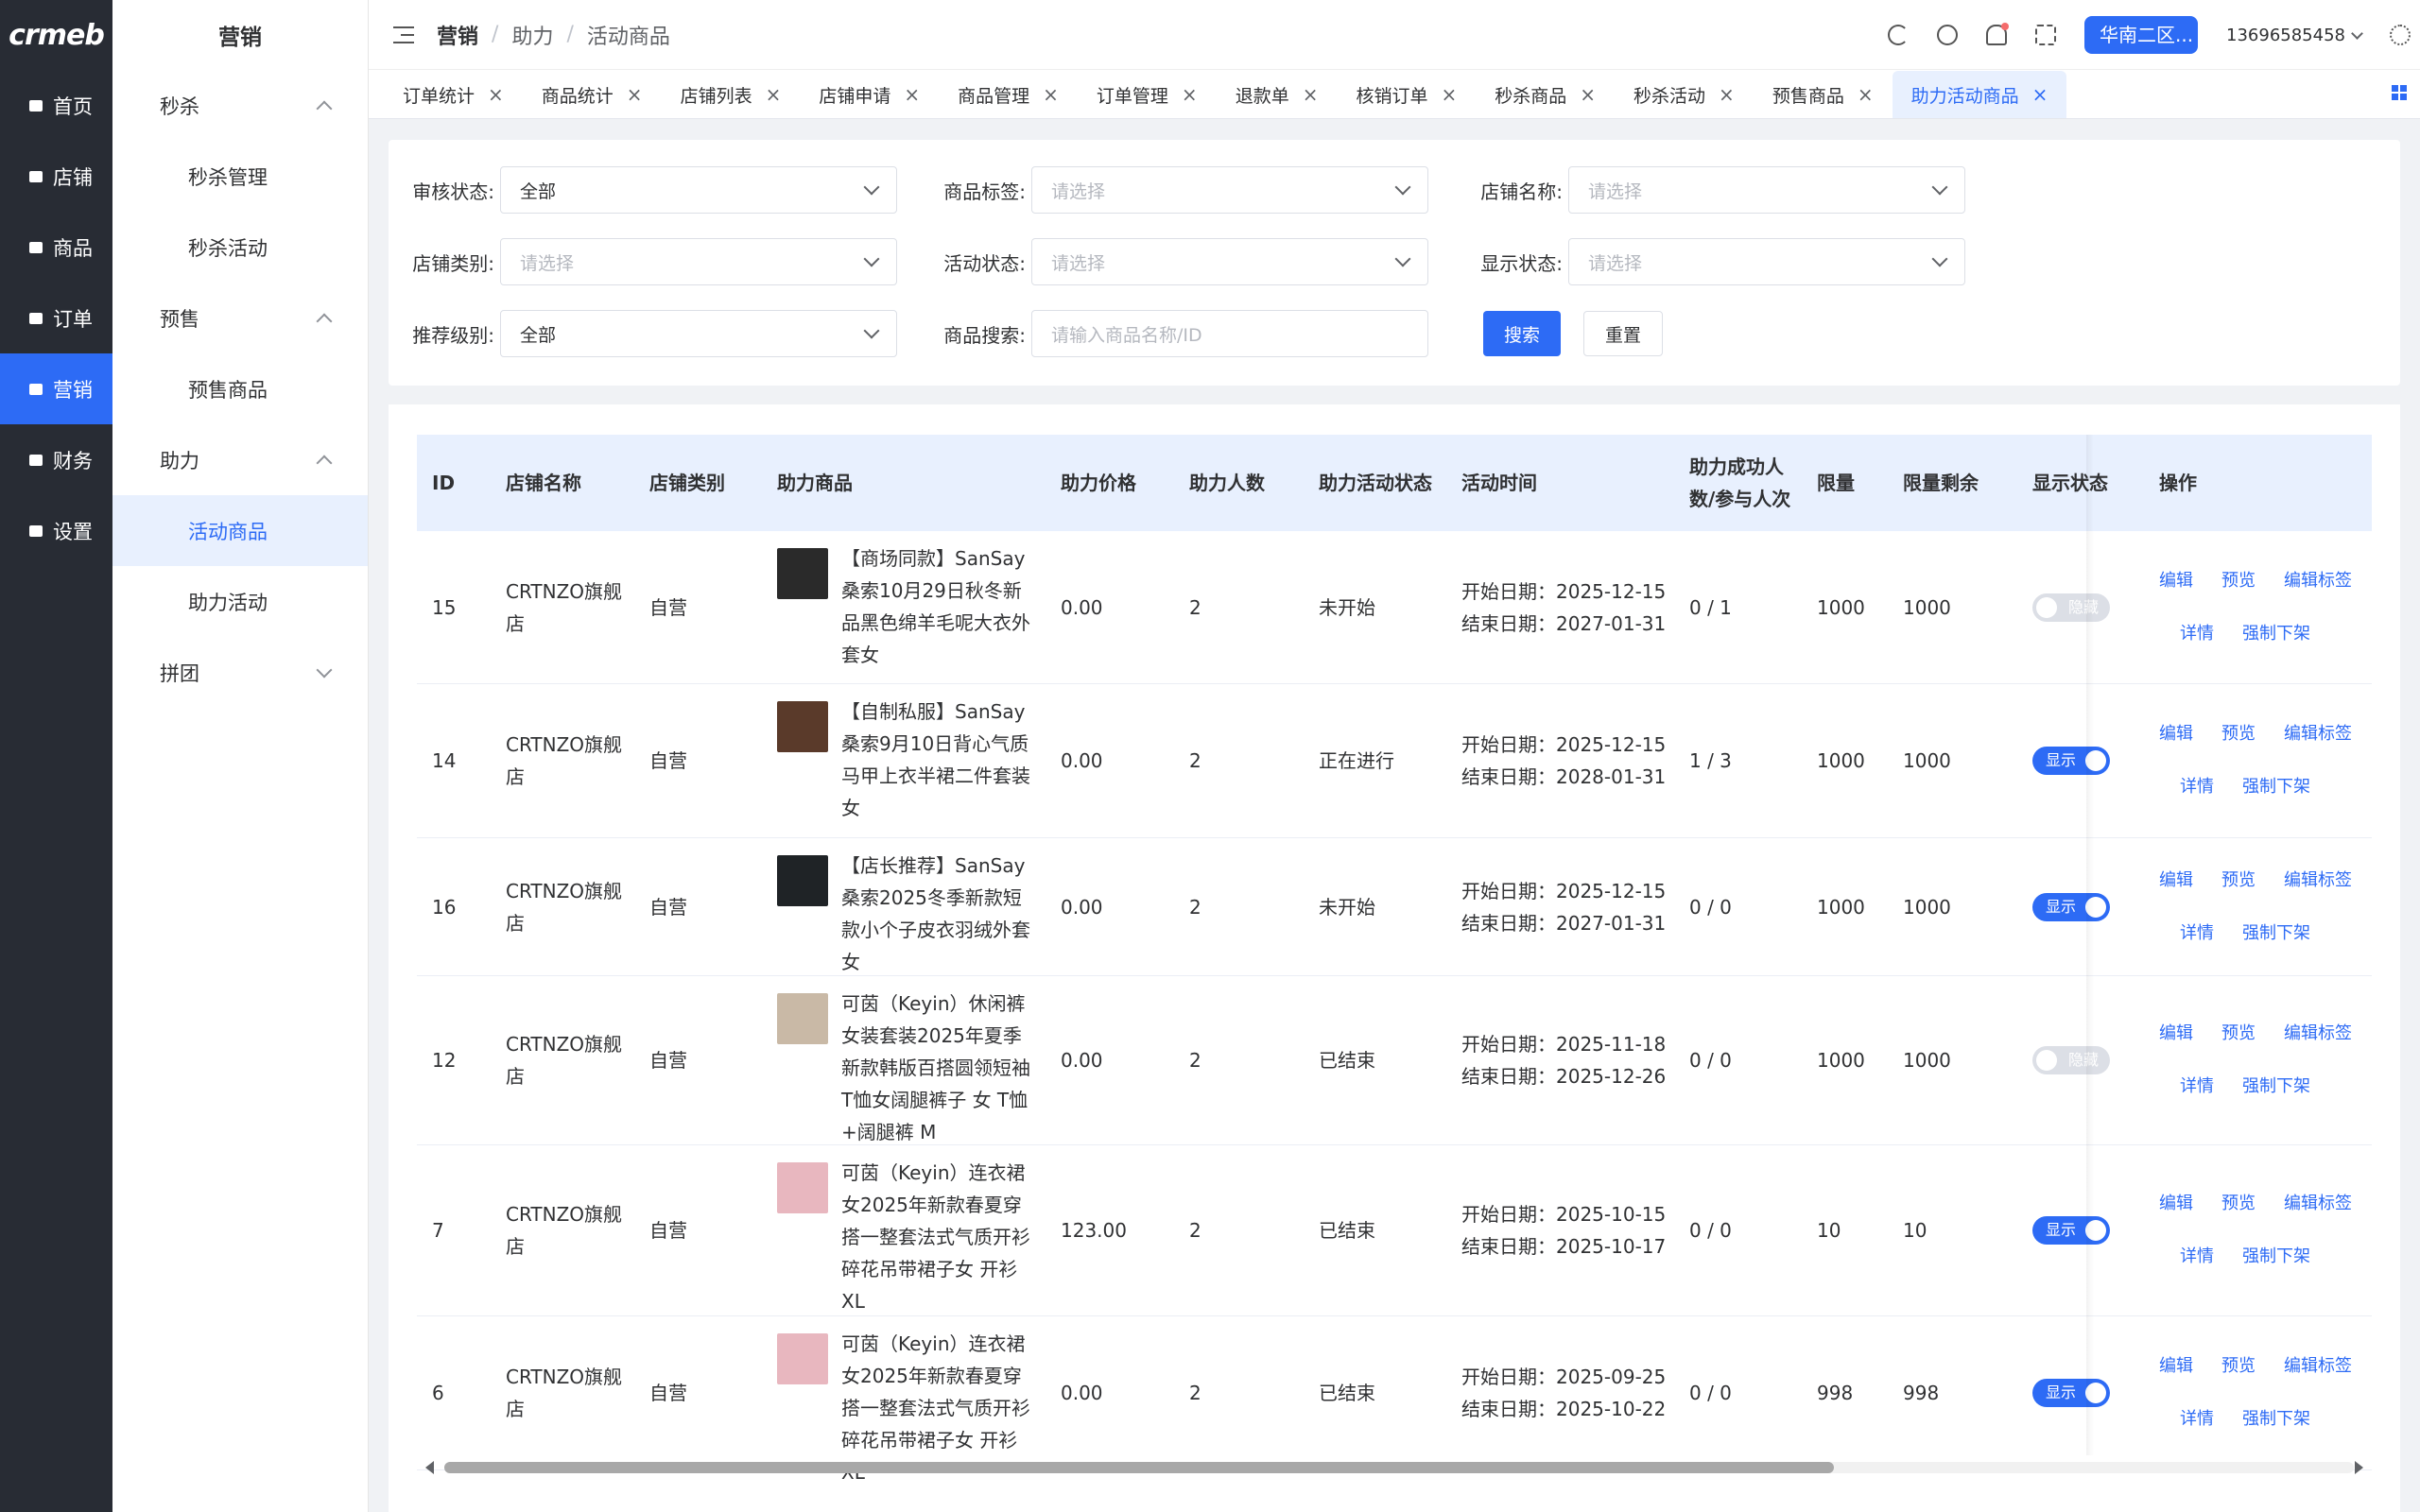  Describe the element at coordinates (457, 35) in the screenshot. I see `breadcrumb-item: 营销` at that location.